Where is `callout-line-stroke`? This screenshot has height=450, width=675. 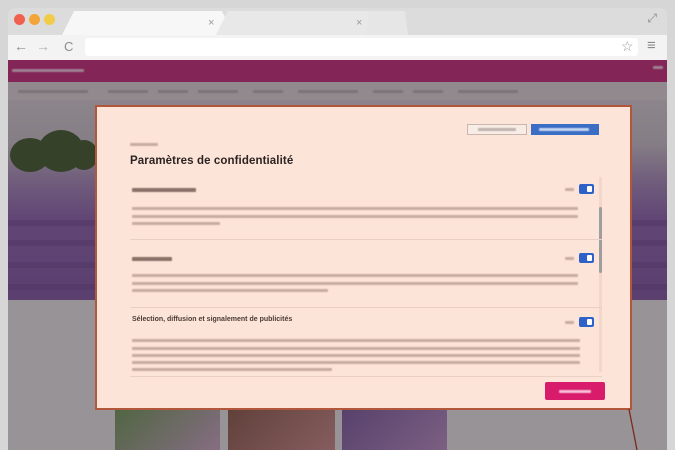 callout-line-stroke is located at coordinates (633, 429).